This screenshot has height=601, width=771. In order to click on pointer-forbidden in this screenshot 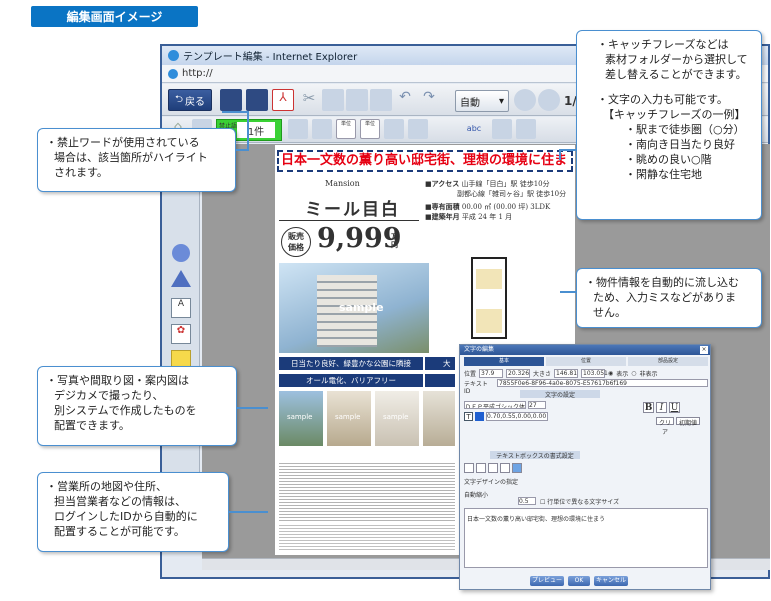, I will do `click(235, 131)`.